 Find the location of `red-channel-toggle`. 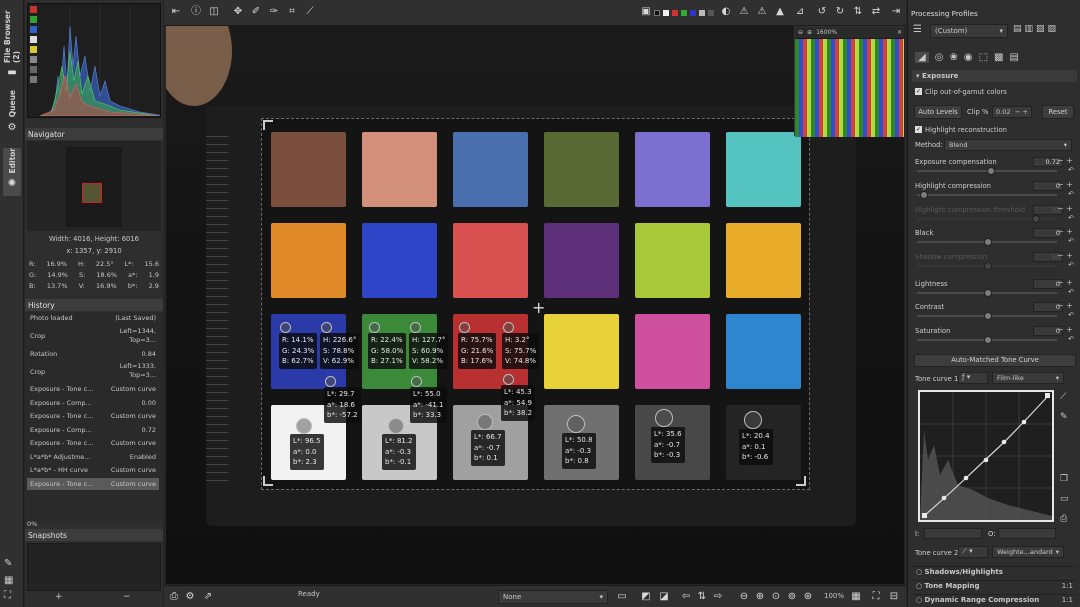

red-channel-toggle is located at coordinates (33, 9).